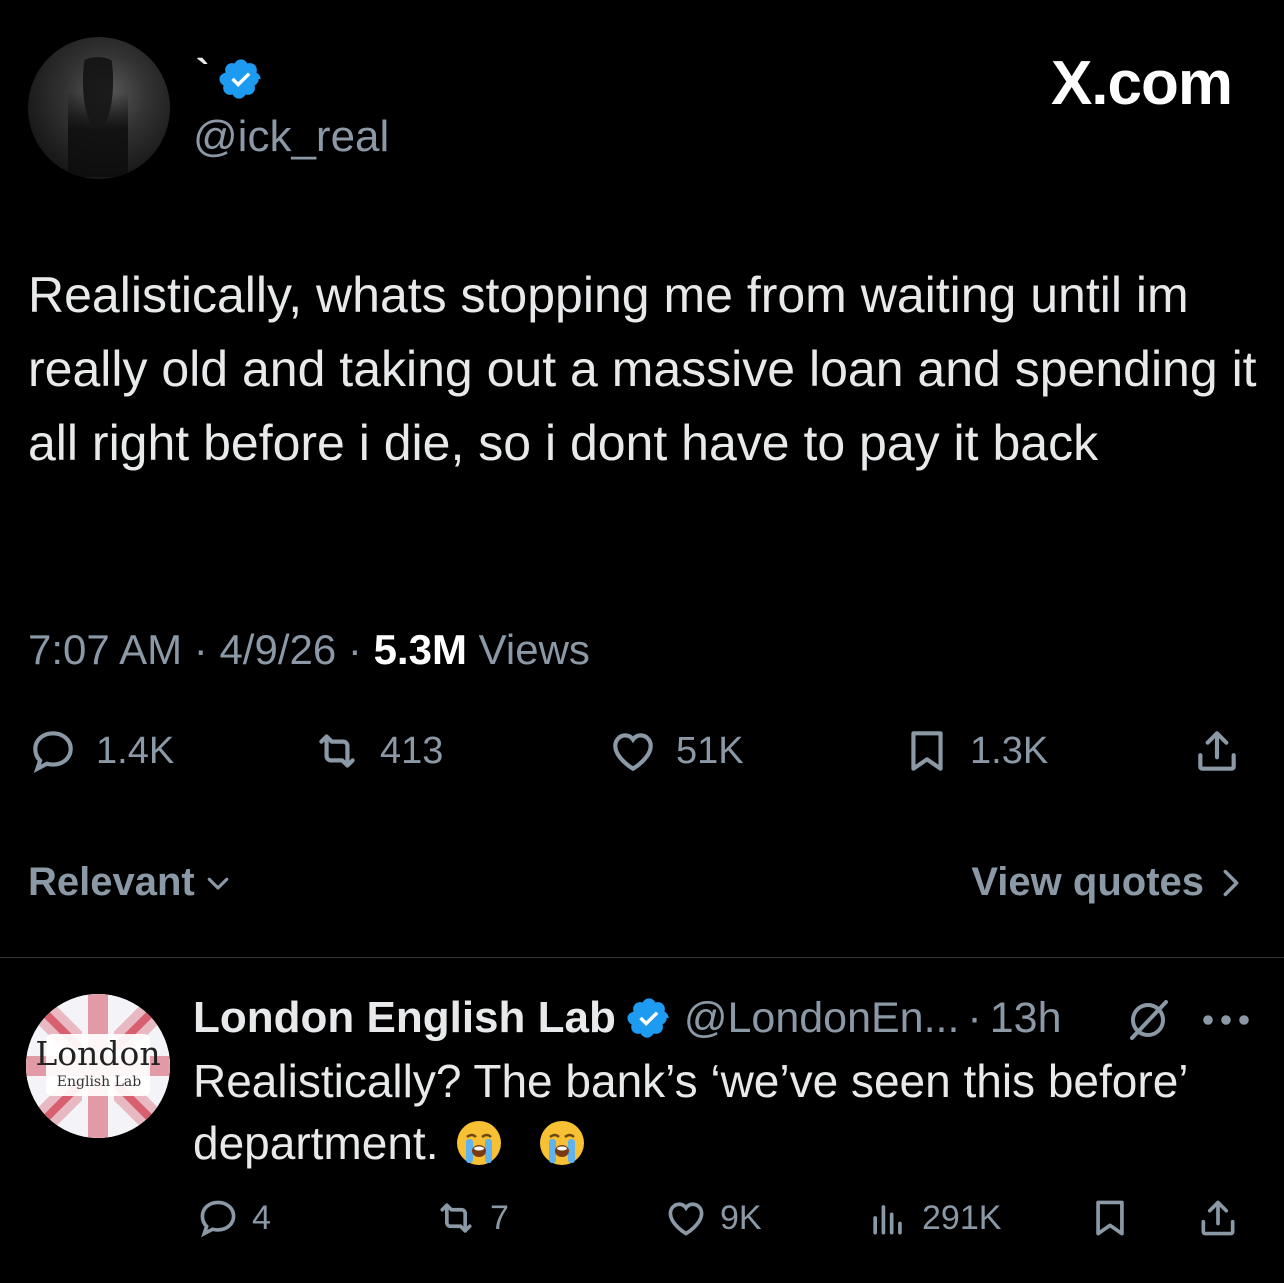 This screenshot has width=1284, height=1283. What do you see at coordinates (98, 1053) in the screenshot?
I see `avatar-title: London` at bounding box center [98, 1053].